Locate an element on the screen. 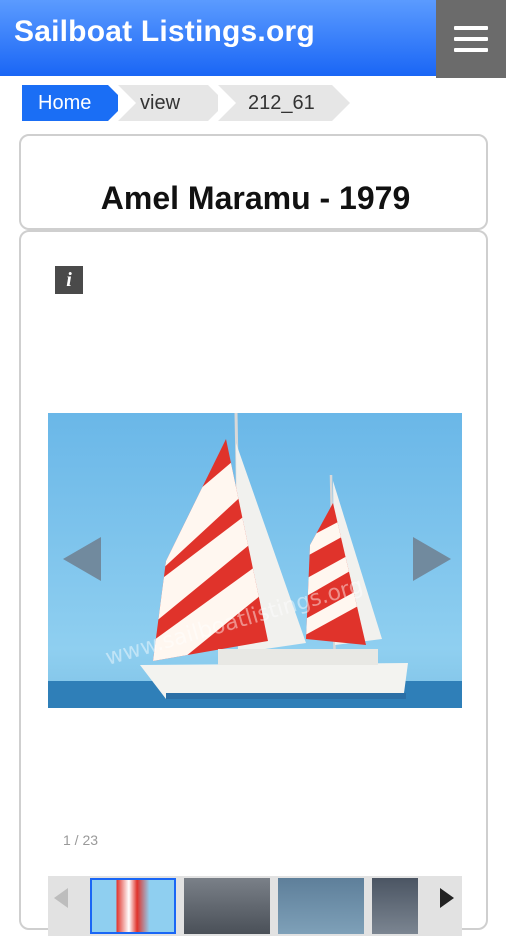 Image resolution: width=506 pixels, height=936 pixels. breadcrumb: Home view 212_61 is located at coordinates (257, 103).